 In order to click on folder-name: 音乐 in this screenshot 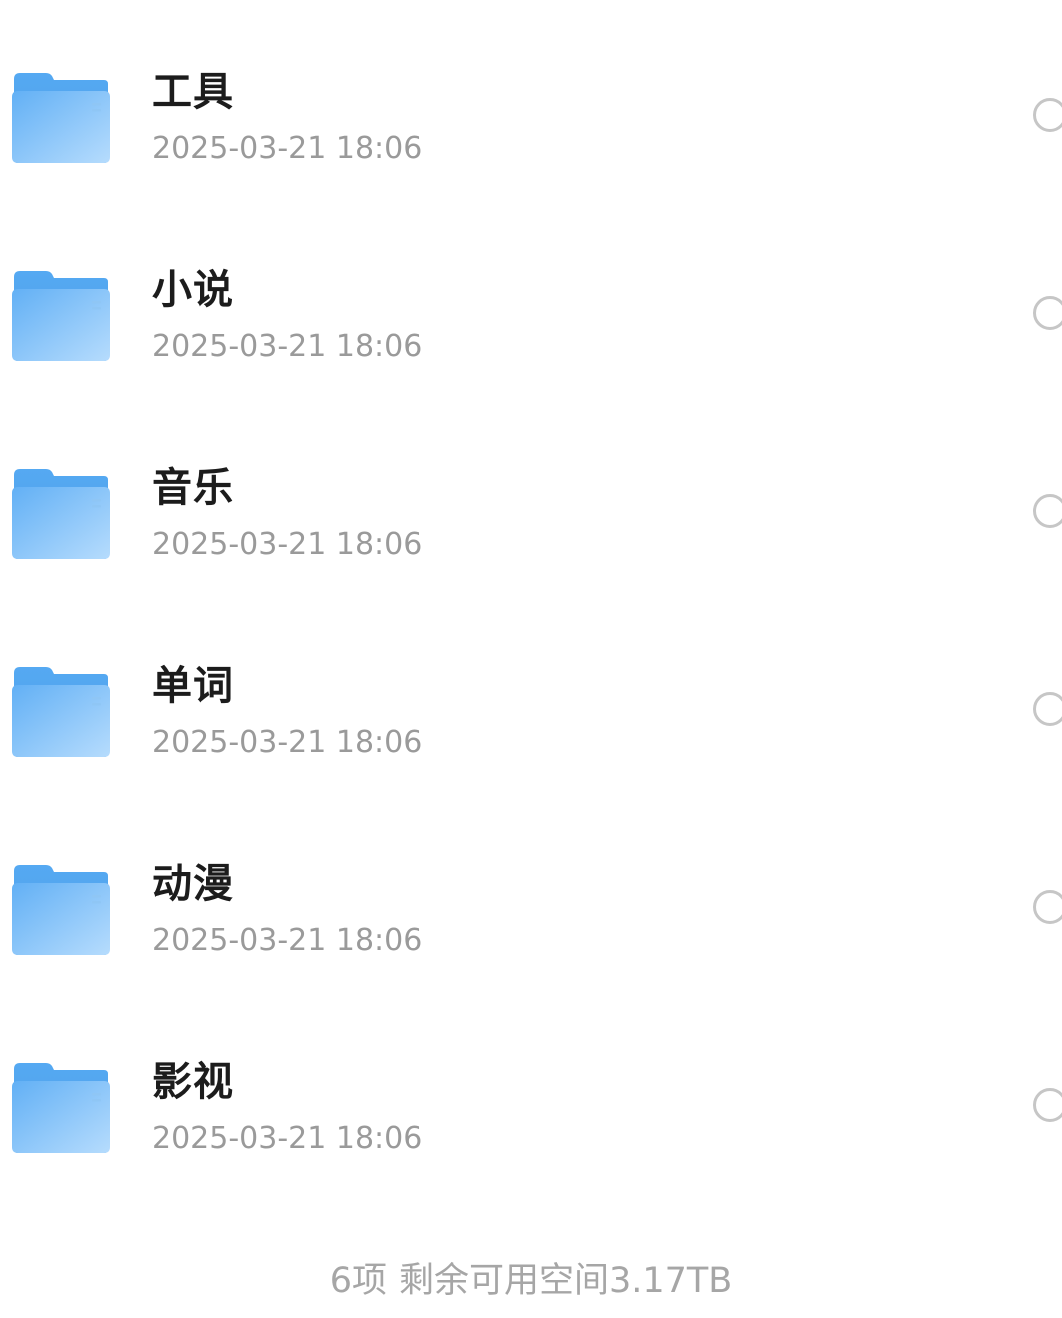, I will do `click(193, 488)`.